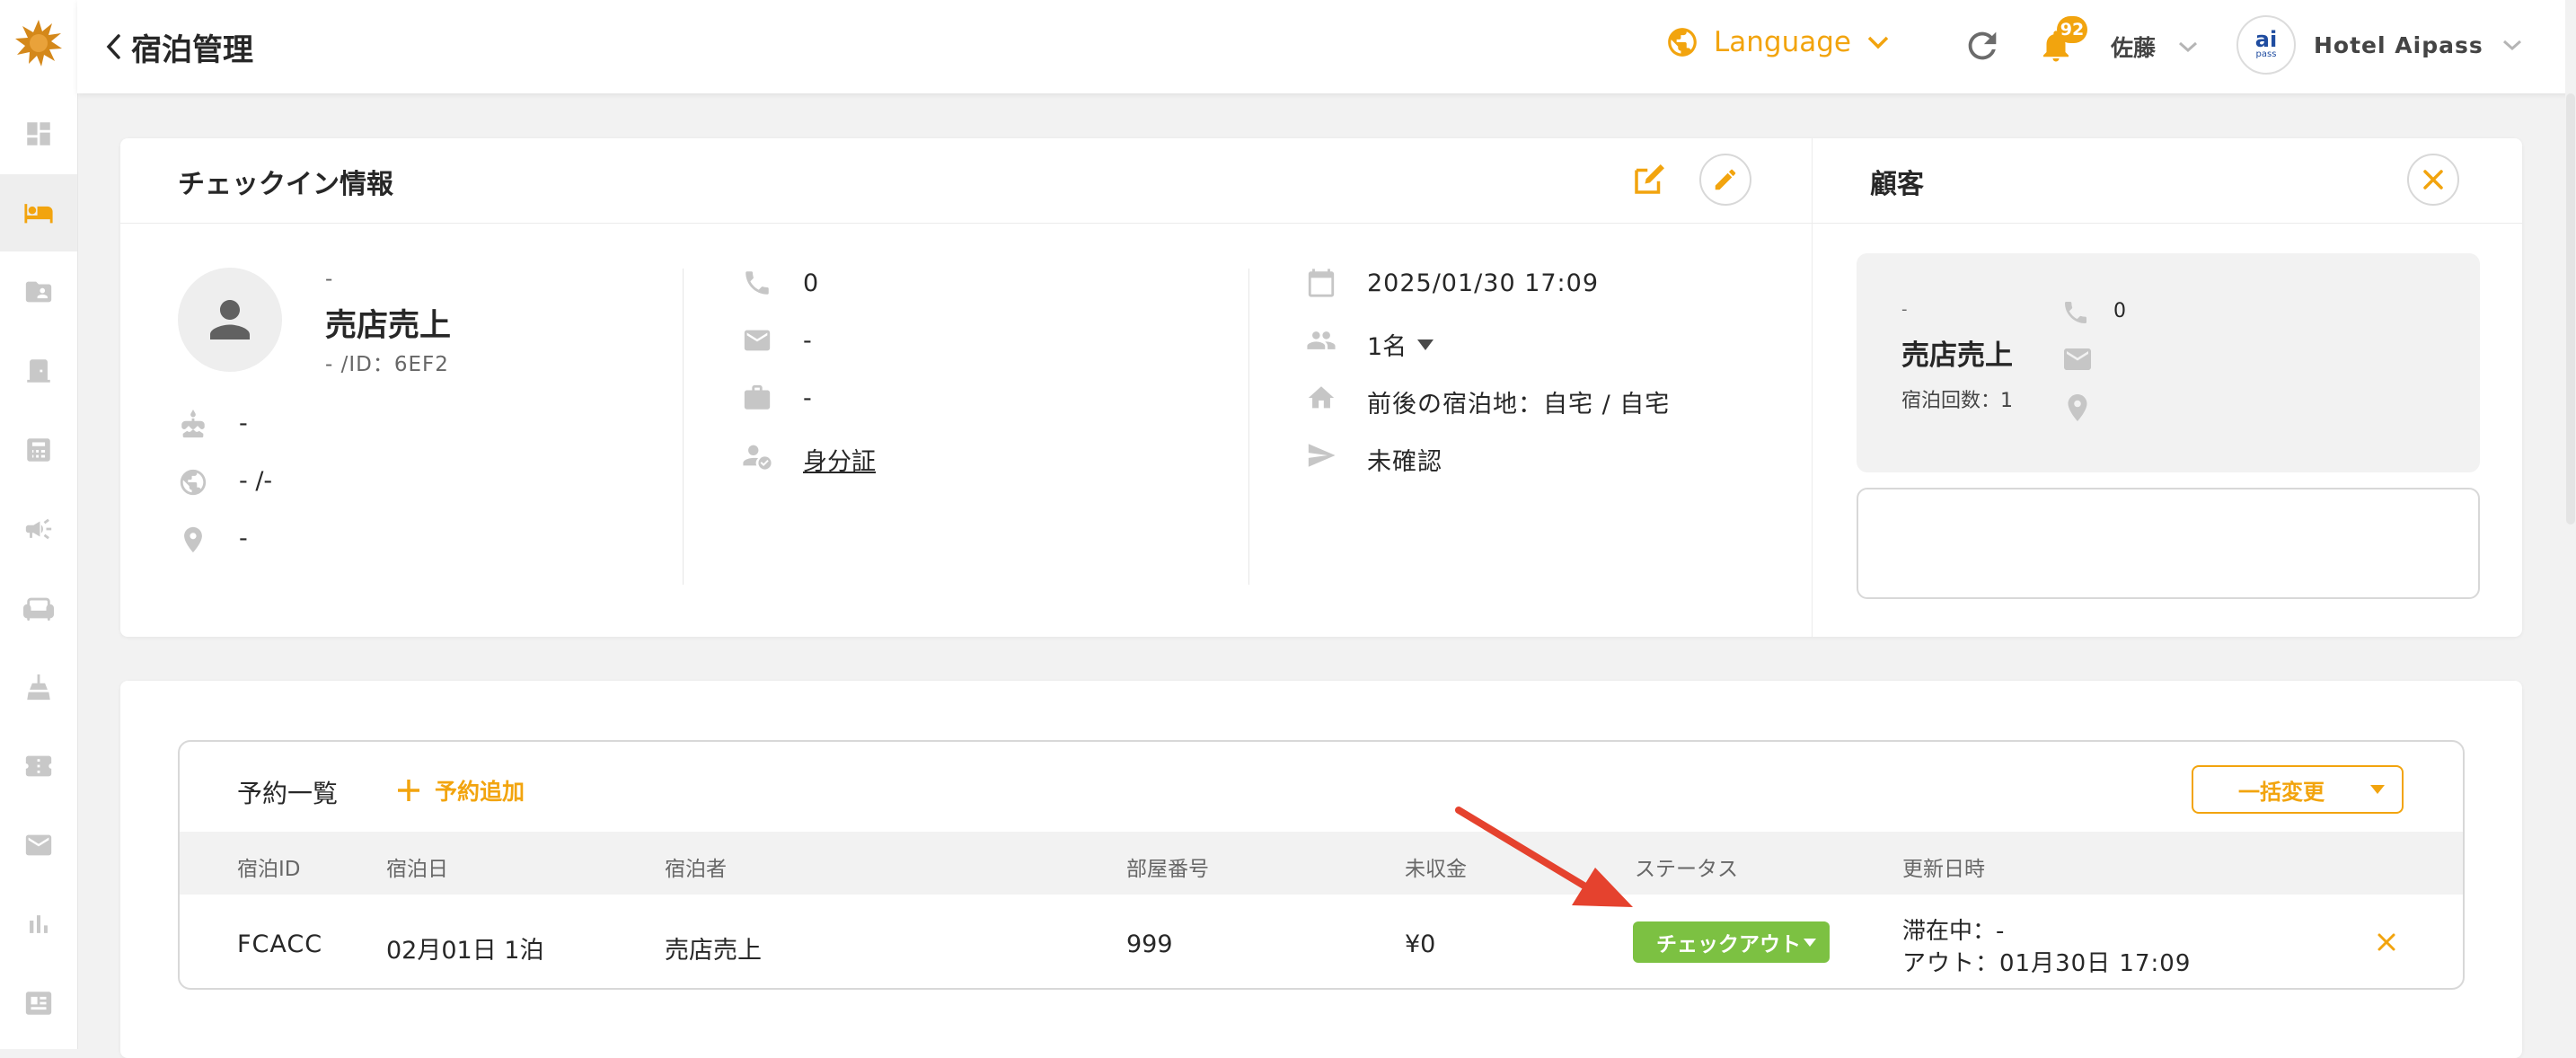 The image size is (2576, 1058). What do you see at coordinates (480, 792) in the screenshot?
I see `add-reservation-label: 予約追加` at bounding box center [480, 792].